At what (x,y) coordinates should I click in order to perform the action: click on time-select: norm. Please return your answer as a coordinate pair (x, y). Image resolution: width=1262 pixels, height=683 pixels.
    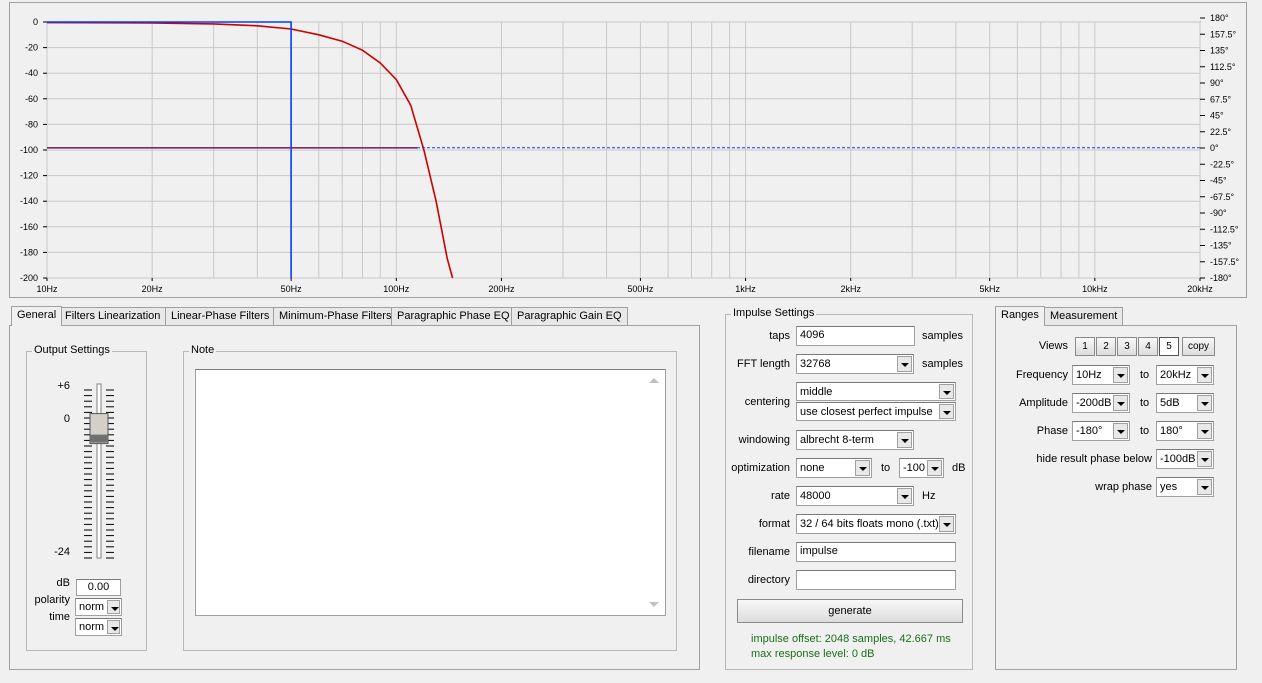
    Looking at the image, I should click on (98, 627).